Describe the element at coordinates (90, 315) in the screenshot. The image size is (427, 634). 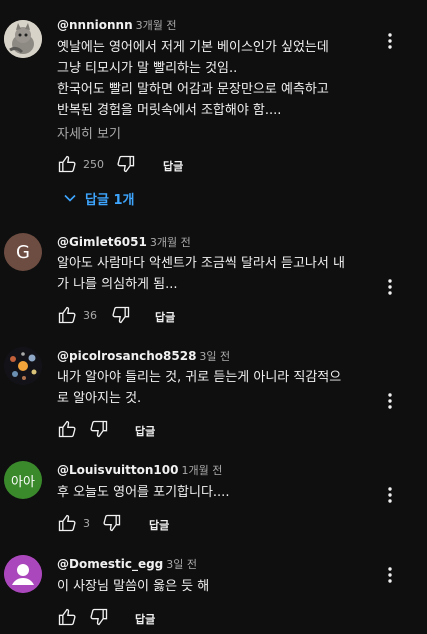
I see `like-count: 36` at that location.